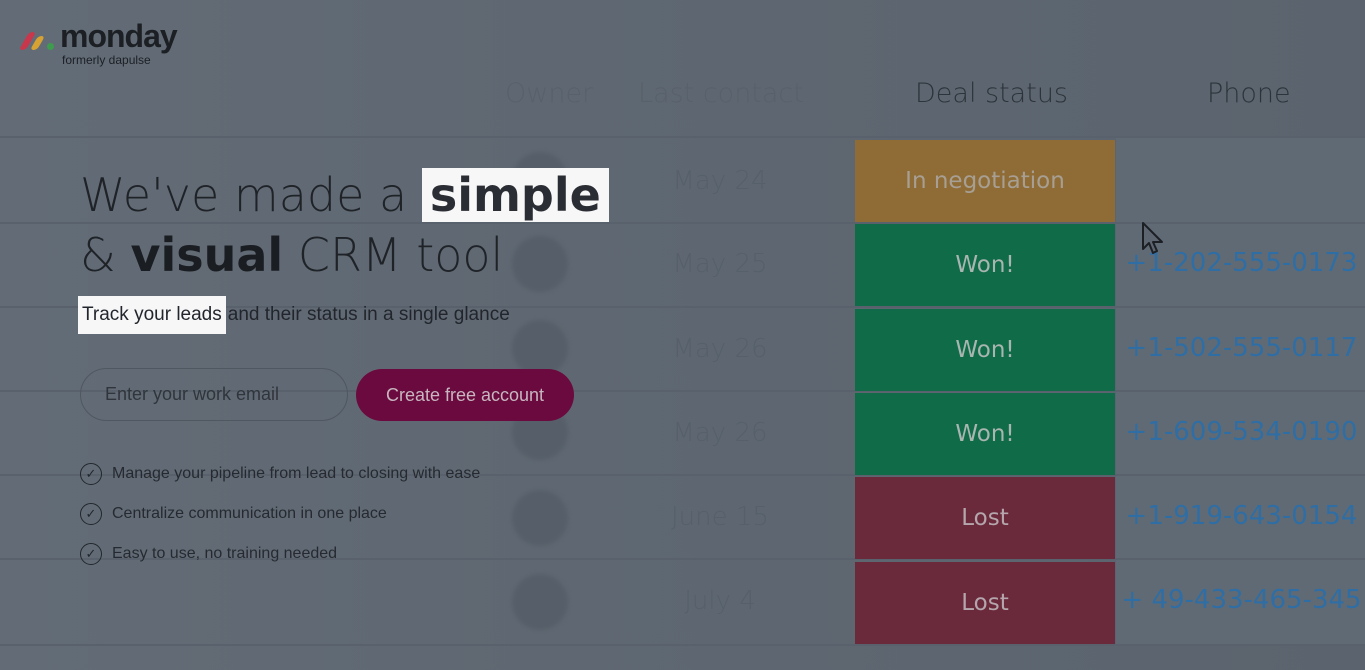  I want to click on headline-highlight: simple, so click(515, 195).